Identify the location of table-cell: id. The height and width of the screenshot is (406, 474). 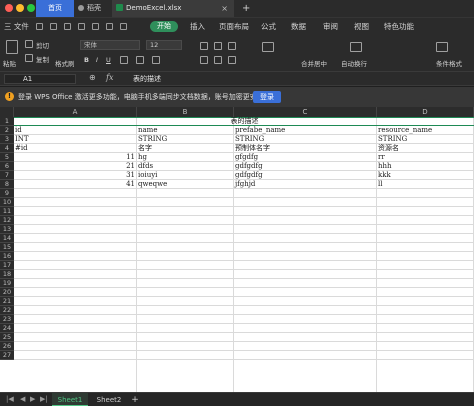
(75, 130).